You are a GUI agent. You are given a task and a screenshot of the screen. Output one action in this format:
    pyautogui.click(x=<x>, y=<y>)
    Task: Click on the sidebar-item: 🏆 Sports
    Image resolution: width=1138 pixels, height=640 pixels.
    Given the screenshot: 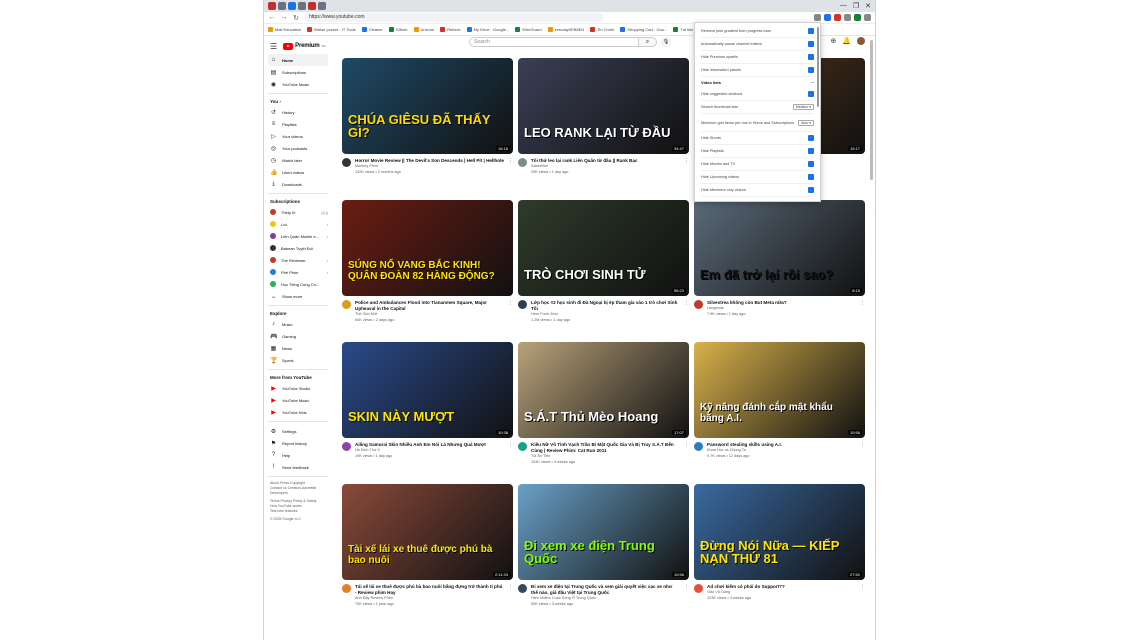 What is the action you would take?
    pyautogui.click(x=298, y=360)
    